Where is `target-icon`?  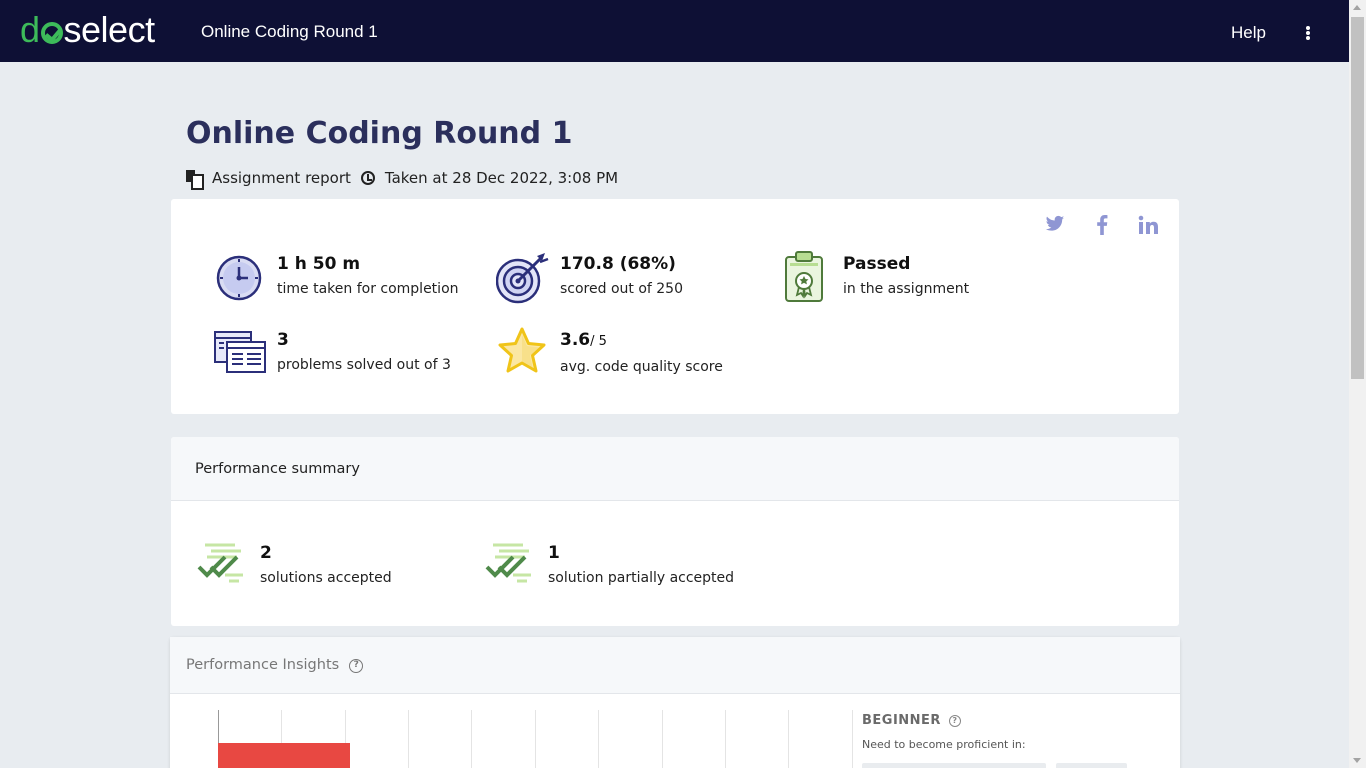
target-icon is located at coordinates (522, 278).